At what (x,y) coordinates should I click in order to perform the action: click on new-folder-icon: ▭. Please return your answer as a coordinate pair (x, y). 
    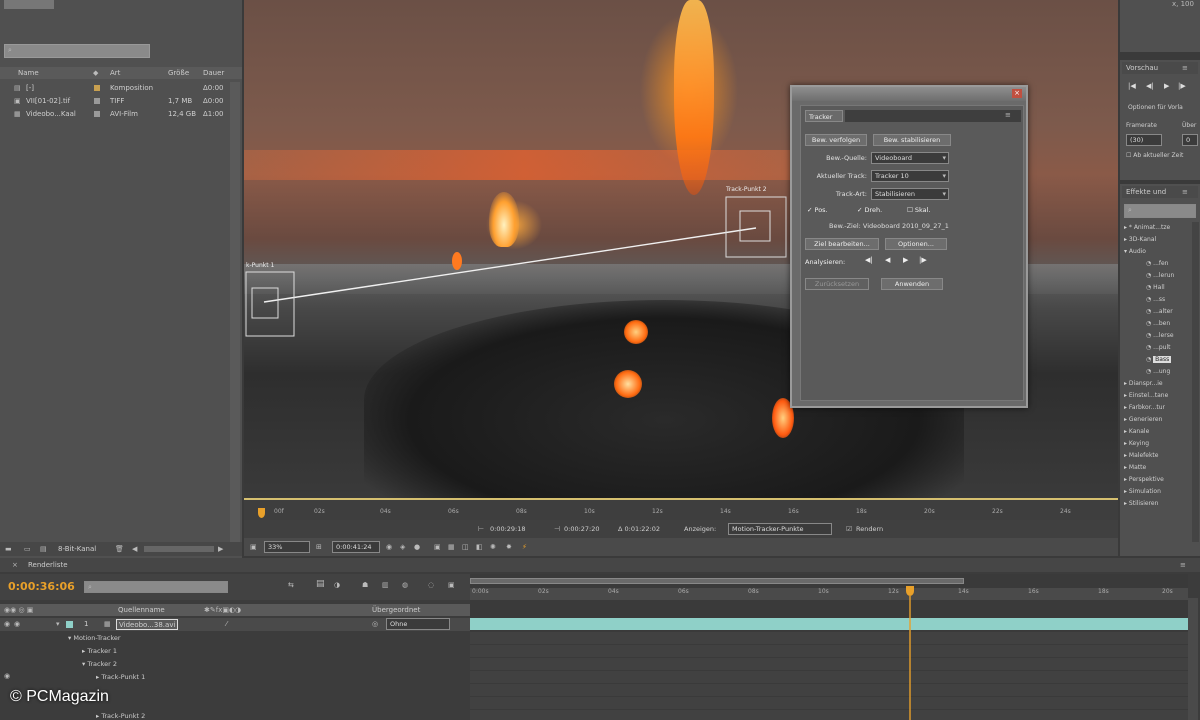
    Looking at the image, I should click on (27, 549).